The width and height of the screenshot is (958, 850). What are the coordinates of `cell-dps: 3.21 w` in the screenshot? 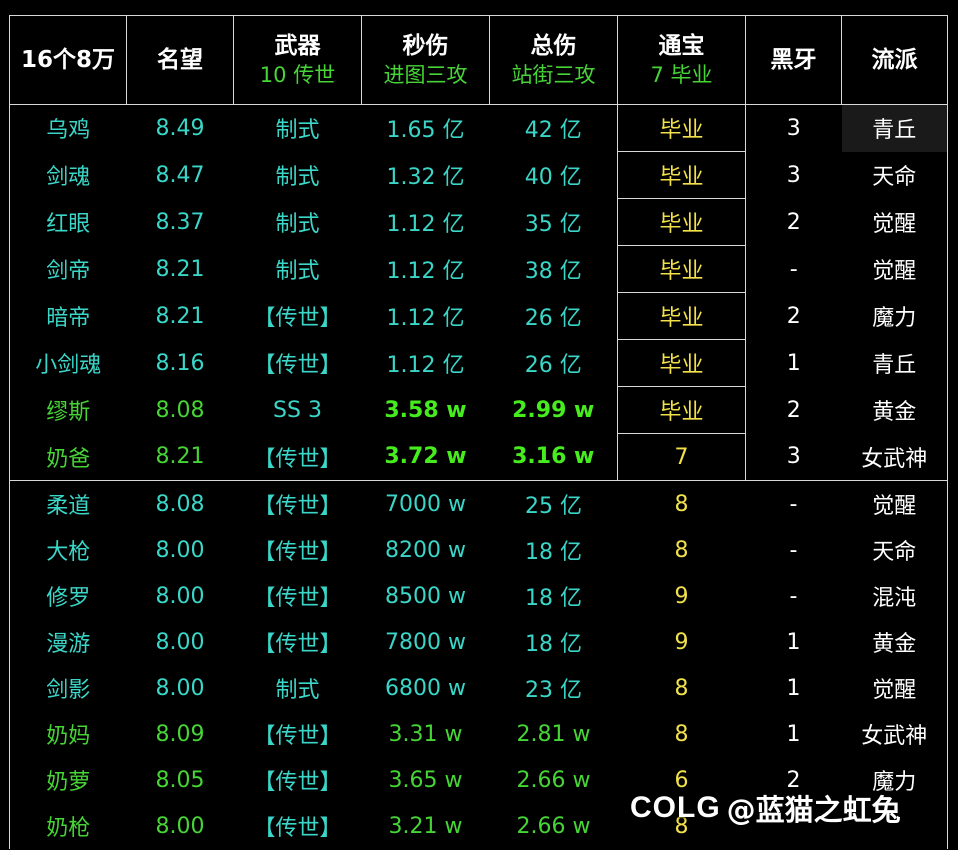 It's located at (425, 826).